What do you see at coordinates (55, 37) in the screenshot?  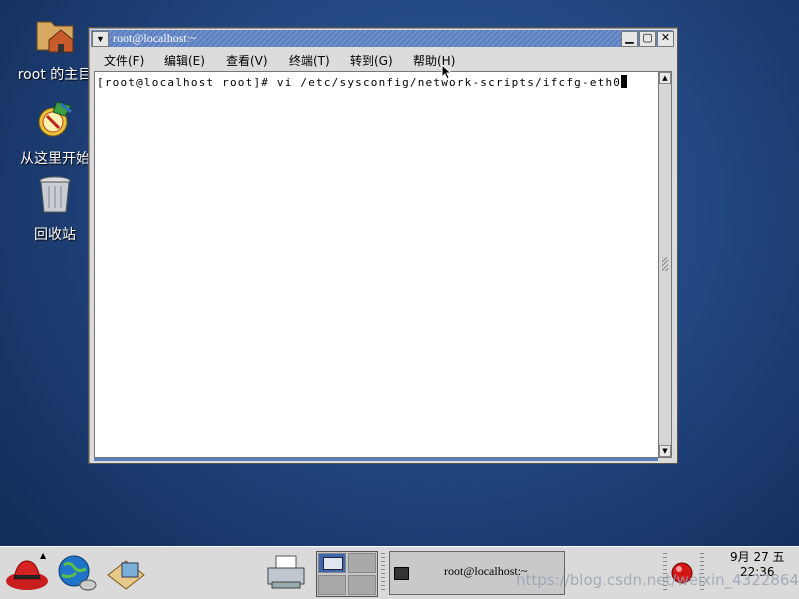 I see `home-folder-icon` at bounding box center [55, 37].